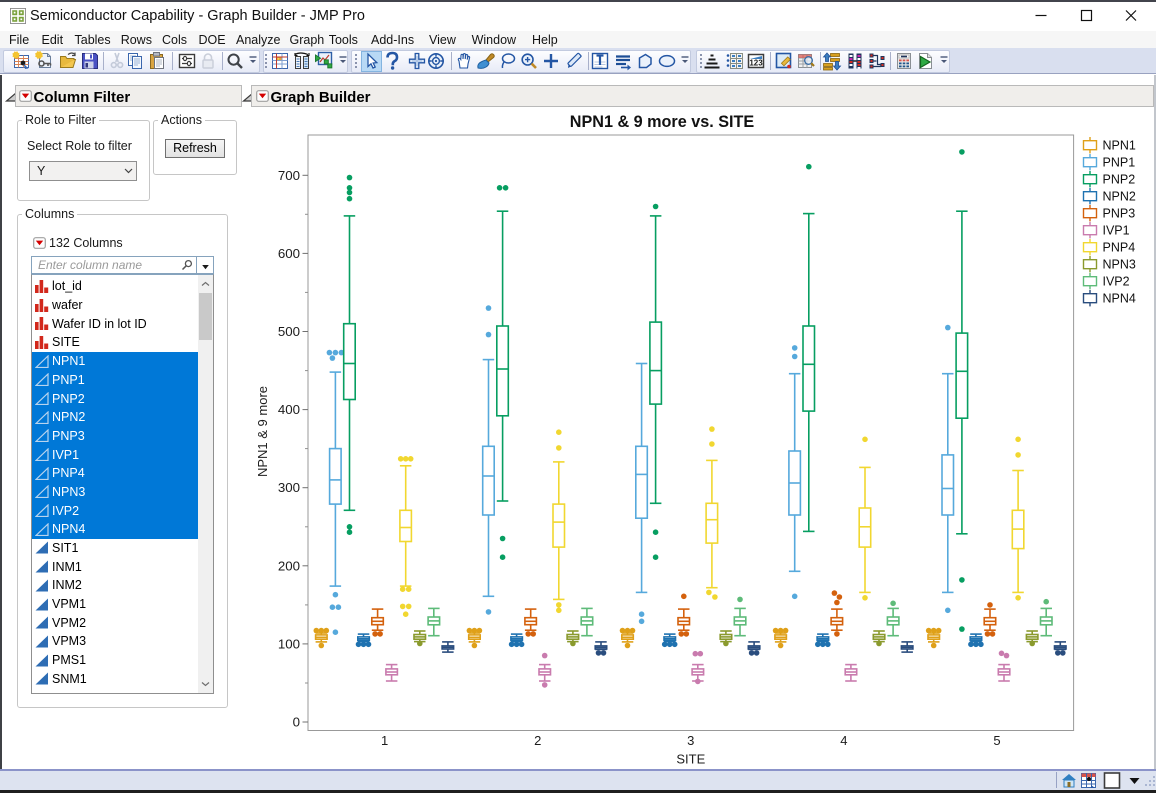 This screenshot has width=1156, height=793. What do you see at coordinates (289, 409) in the screenshot?
I see `svg-text: 400` at bounding box center [289, 409].